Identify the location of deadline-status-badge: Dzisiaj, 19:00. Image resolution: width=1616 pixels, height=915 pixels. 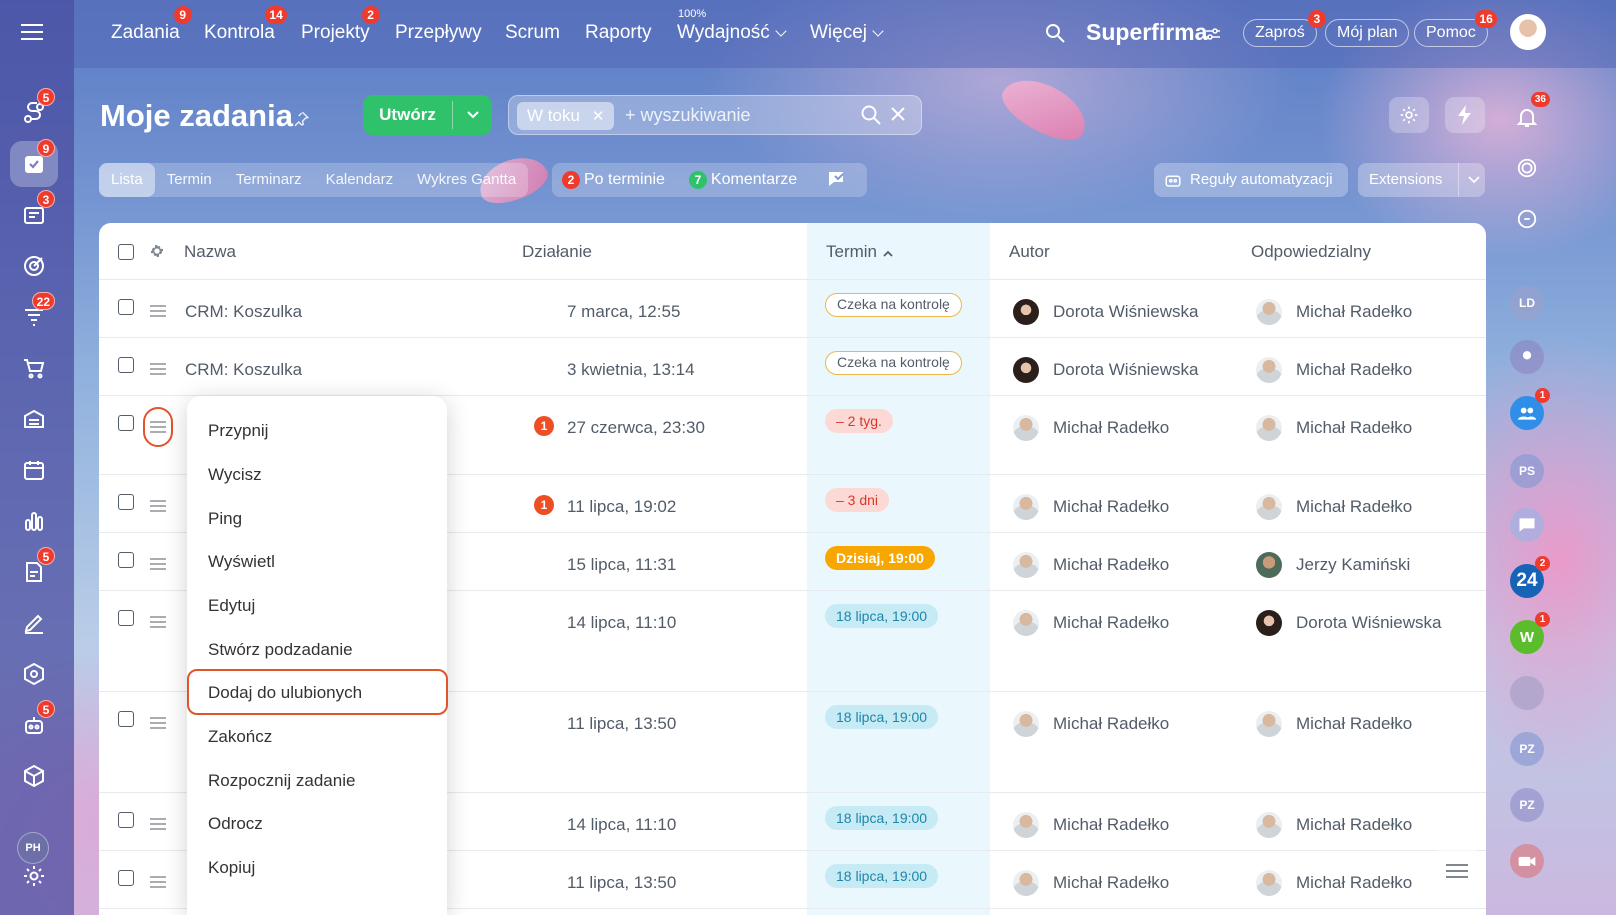
(880, 558).